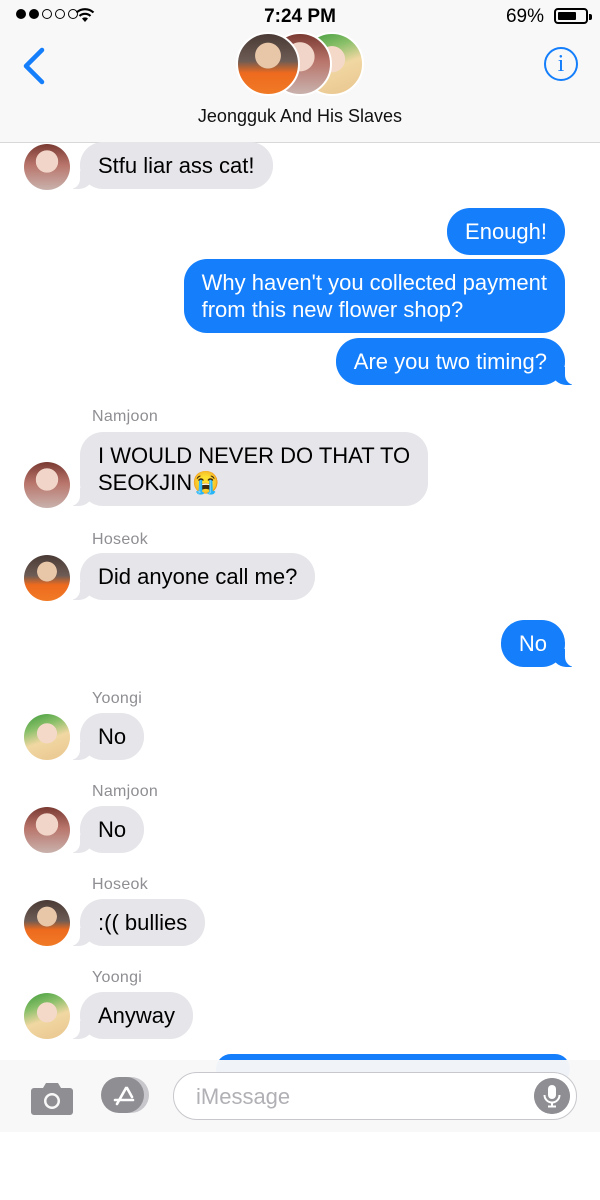 The image size is (600, 1200). I want to click on compose-bar: iMessage, so click(300, 1096).